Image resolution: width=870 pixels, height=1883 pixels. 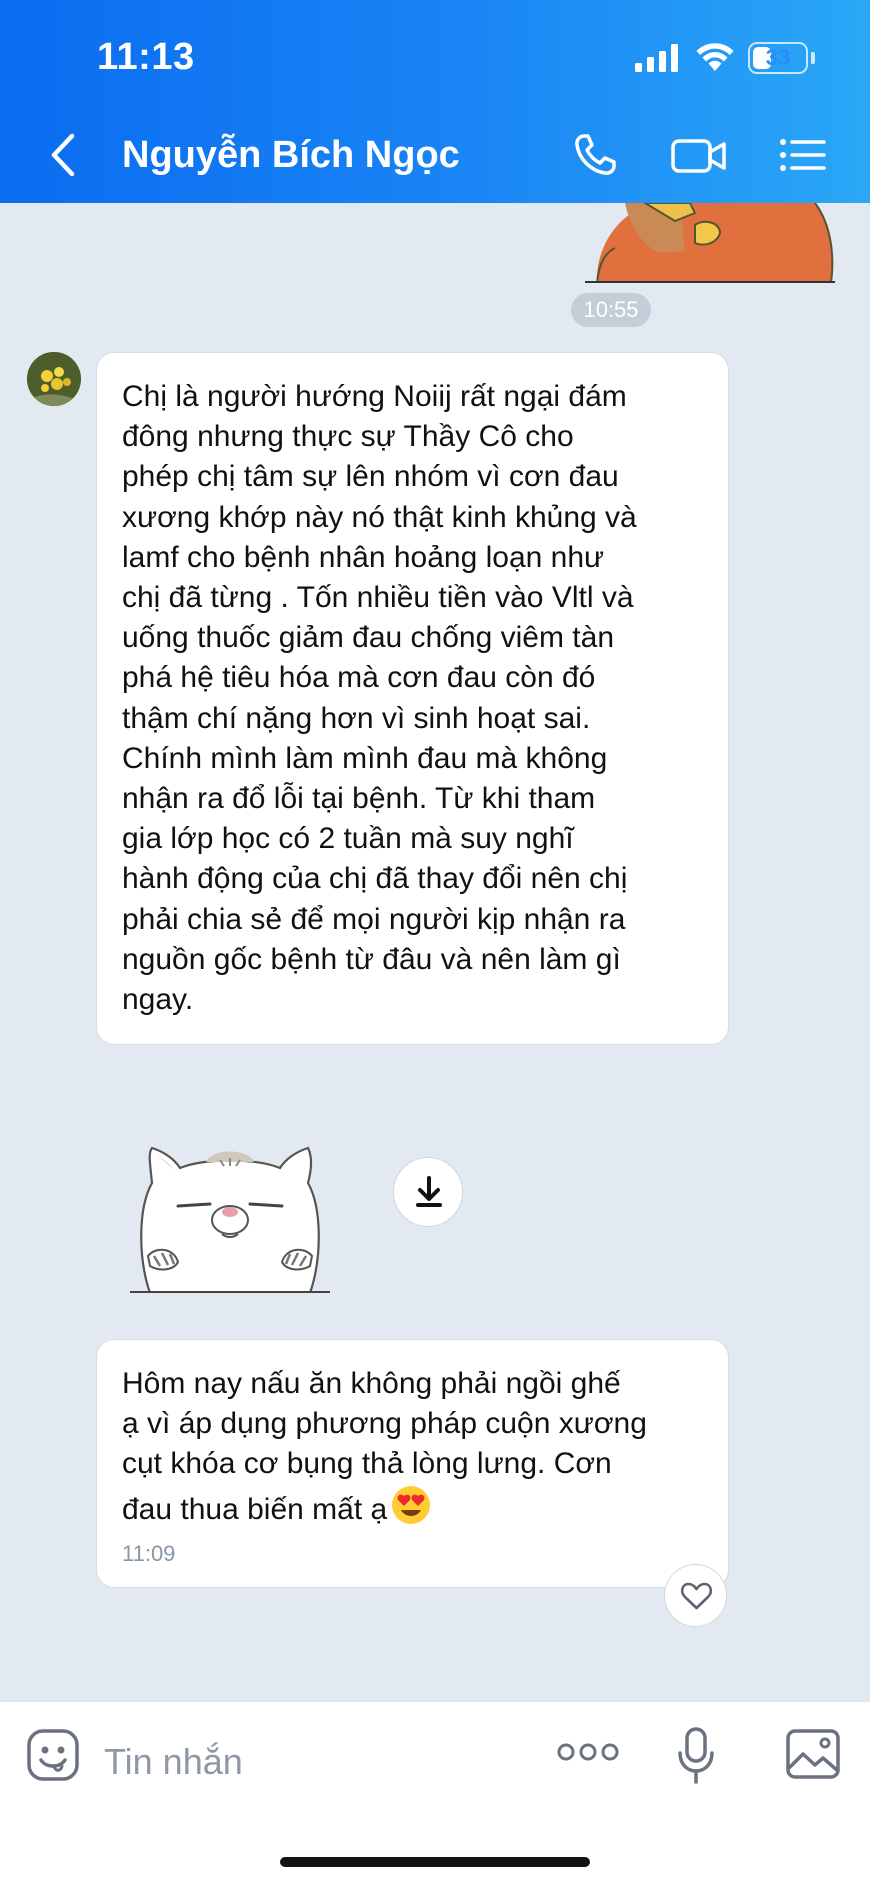 I want to click on back-button, so click(x=64, y=155).